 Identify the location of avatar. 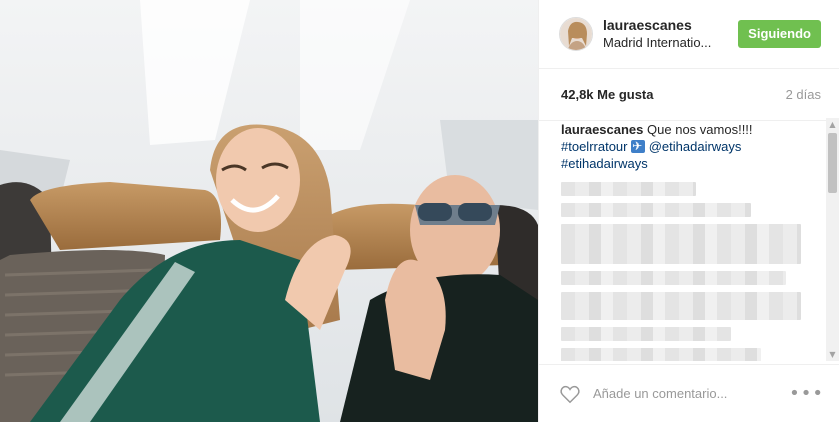
(576, 34).